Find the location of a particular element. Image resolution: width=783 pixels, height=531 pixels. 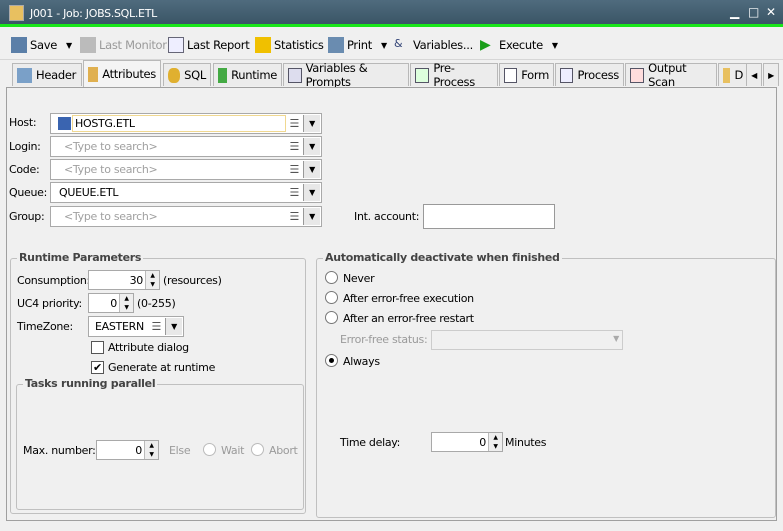

timezone-combo: EASTERN ☰ ▼ is located at coordinates (136, 326).